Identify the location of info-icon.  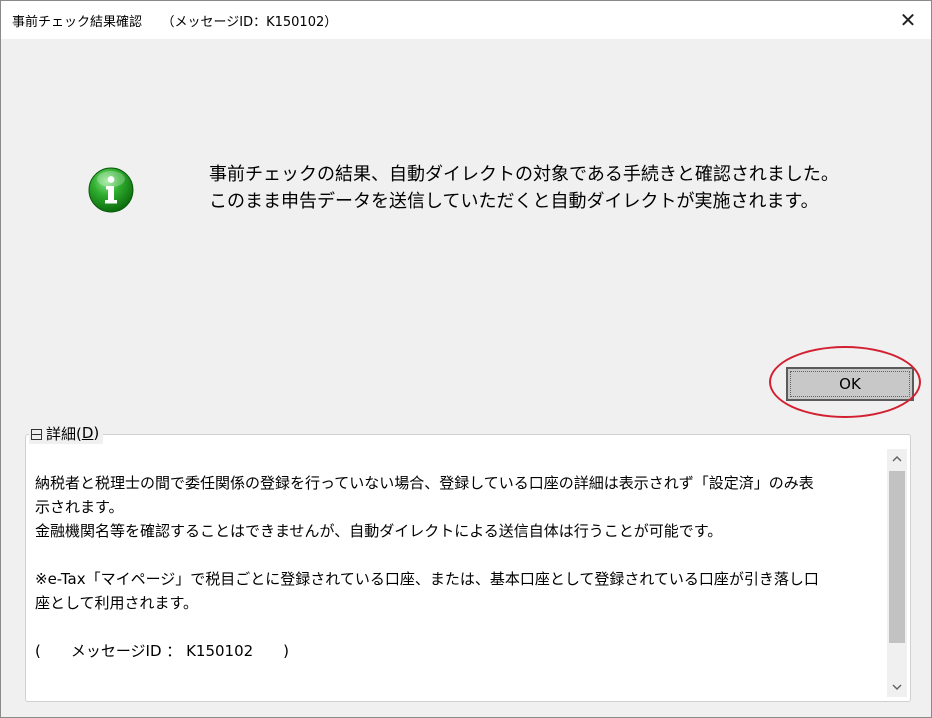
(111, 190).